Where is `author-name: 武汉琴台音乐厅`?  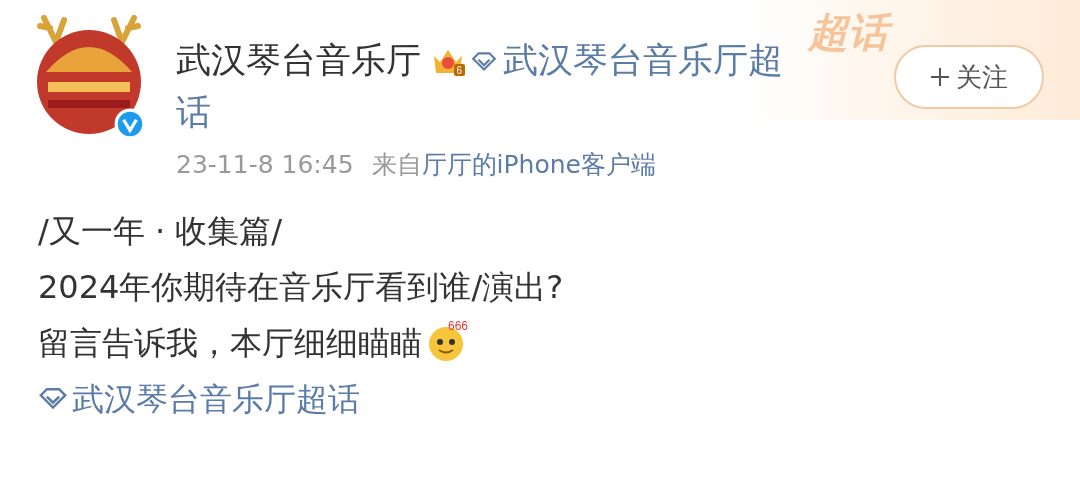
author-name: 武汉琴台音乐厅 is located at coordinates (298, 60).